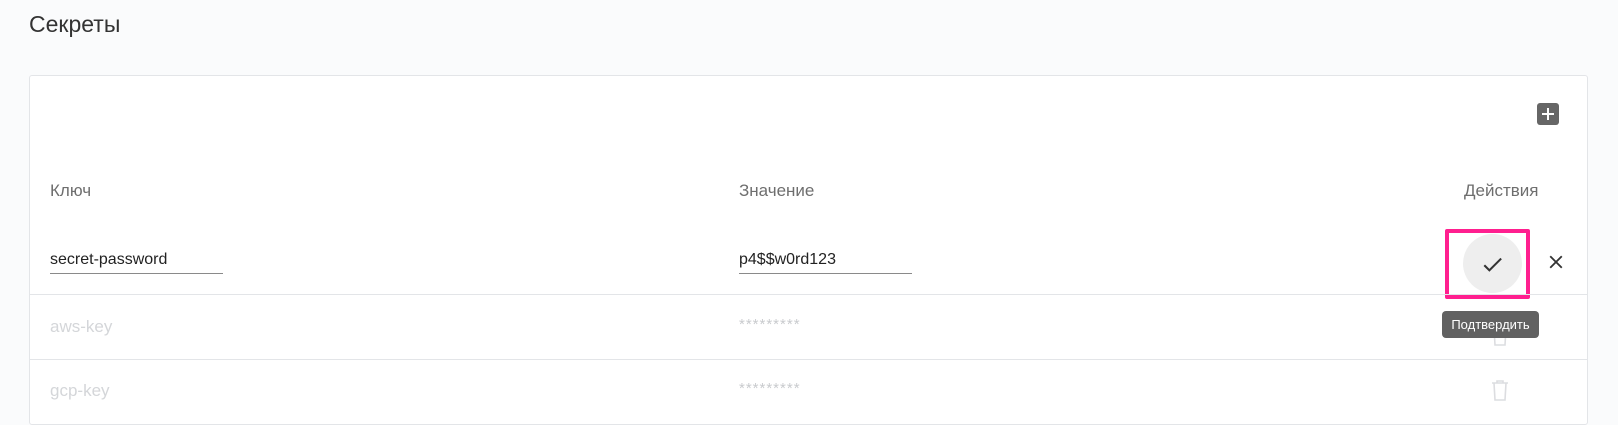 The width and height of the screenshot is (1618, 425). What do you see at coordinates (777, 190) in the screenshot?
I see `column-header-value: Значение` at bounding box center [777, 190].